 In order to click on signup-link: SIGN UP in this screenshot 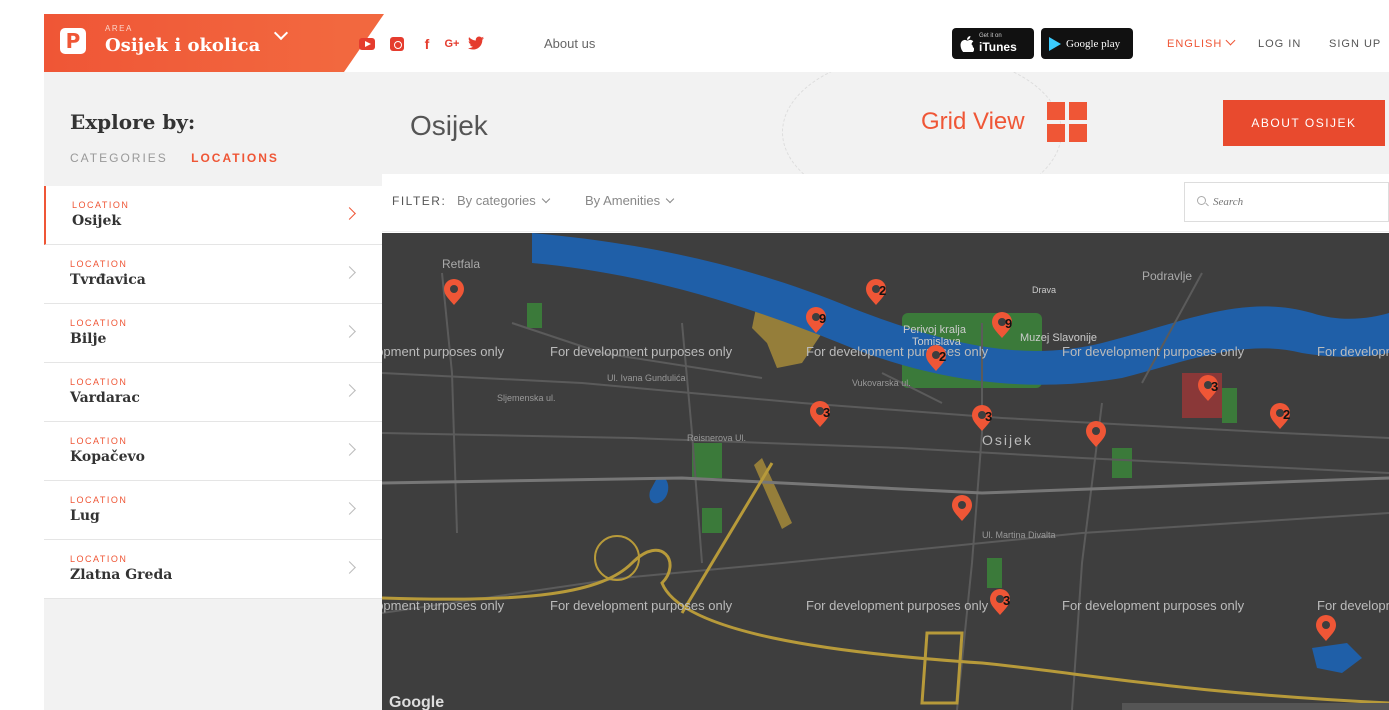, I will do `click(1355, 44)`.